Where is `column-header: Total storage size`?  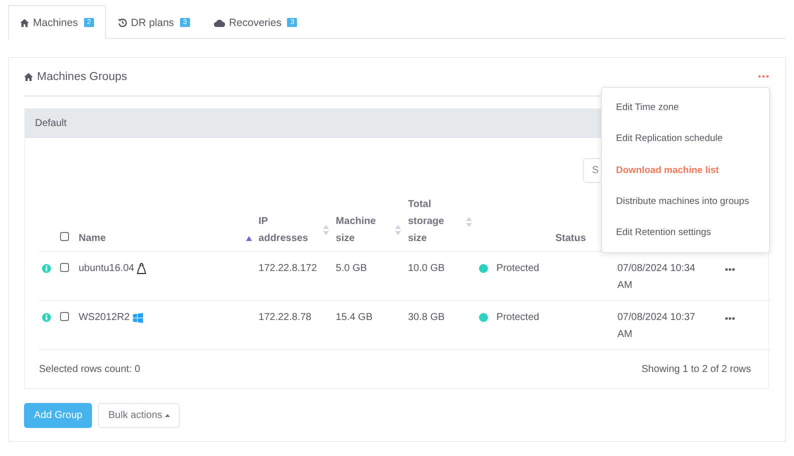 column-header: Total storage size is located at coordinates (435, 221).